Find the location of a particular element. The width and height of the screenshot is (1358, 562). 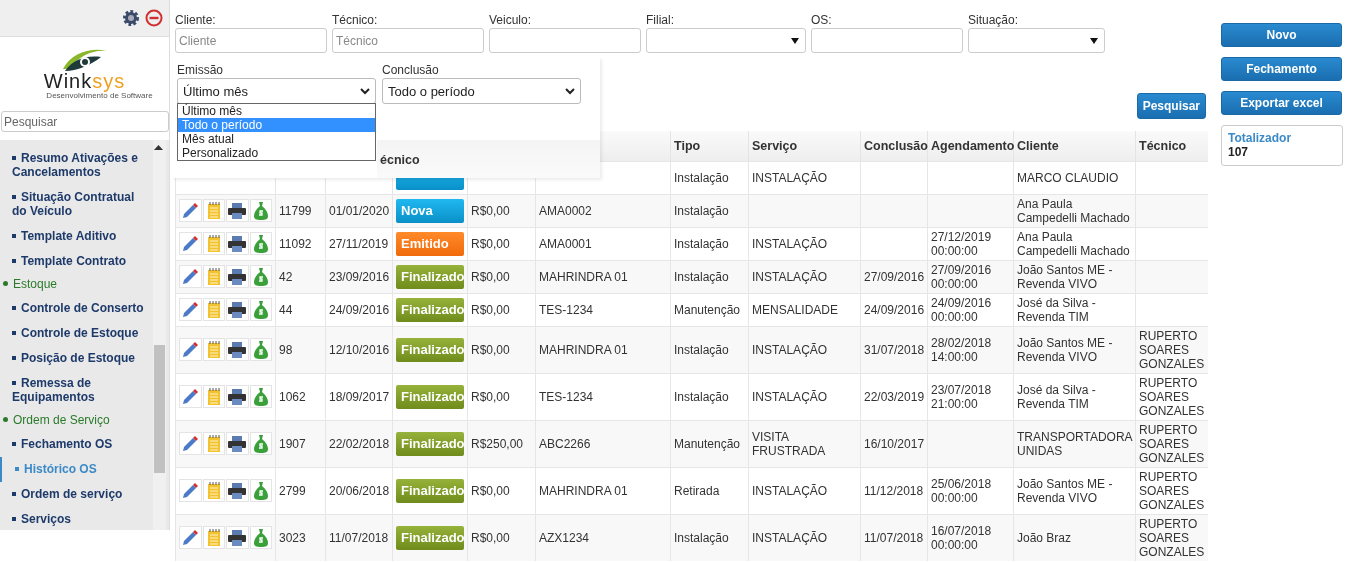

table-cell: ABC2266 is located at coordinates (565, 443).